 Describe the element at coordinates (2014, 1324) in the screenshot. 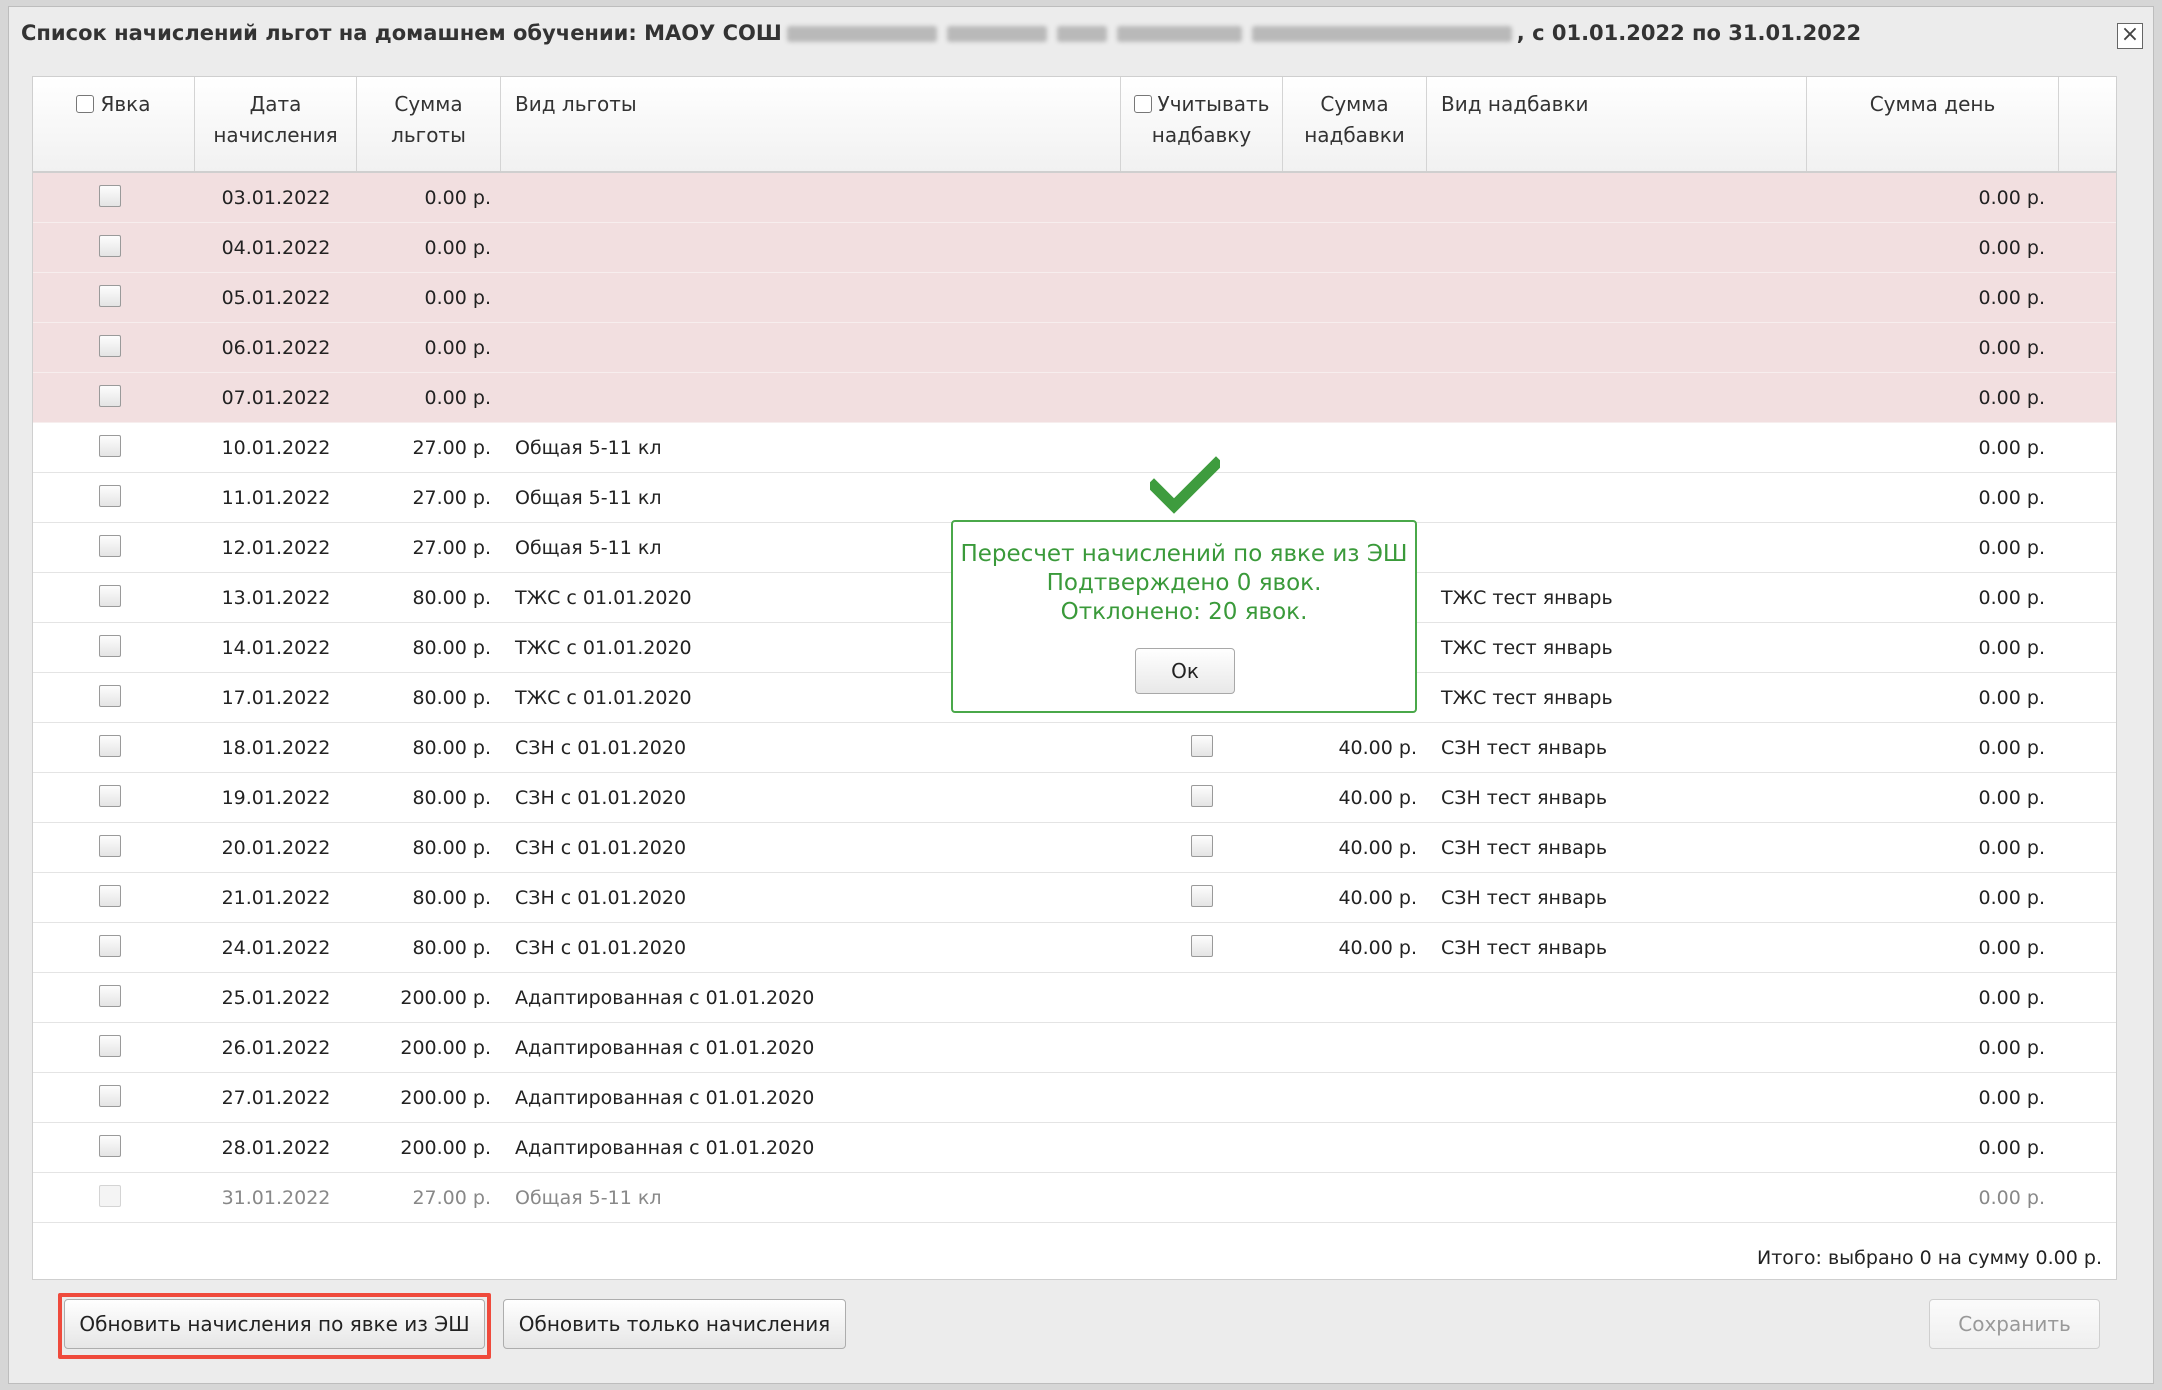

I see `save-button: Сохранить` at that location.